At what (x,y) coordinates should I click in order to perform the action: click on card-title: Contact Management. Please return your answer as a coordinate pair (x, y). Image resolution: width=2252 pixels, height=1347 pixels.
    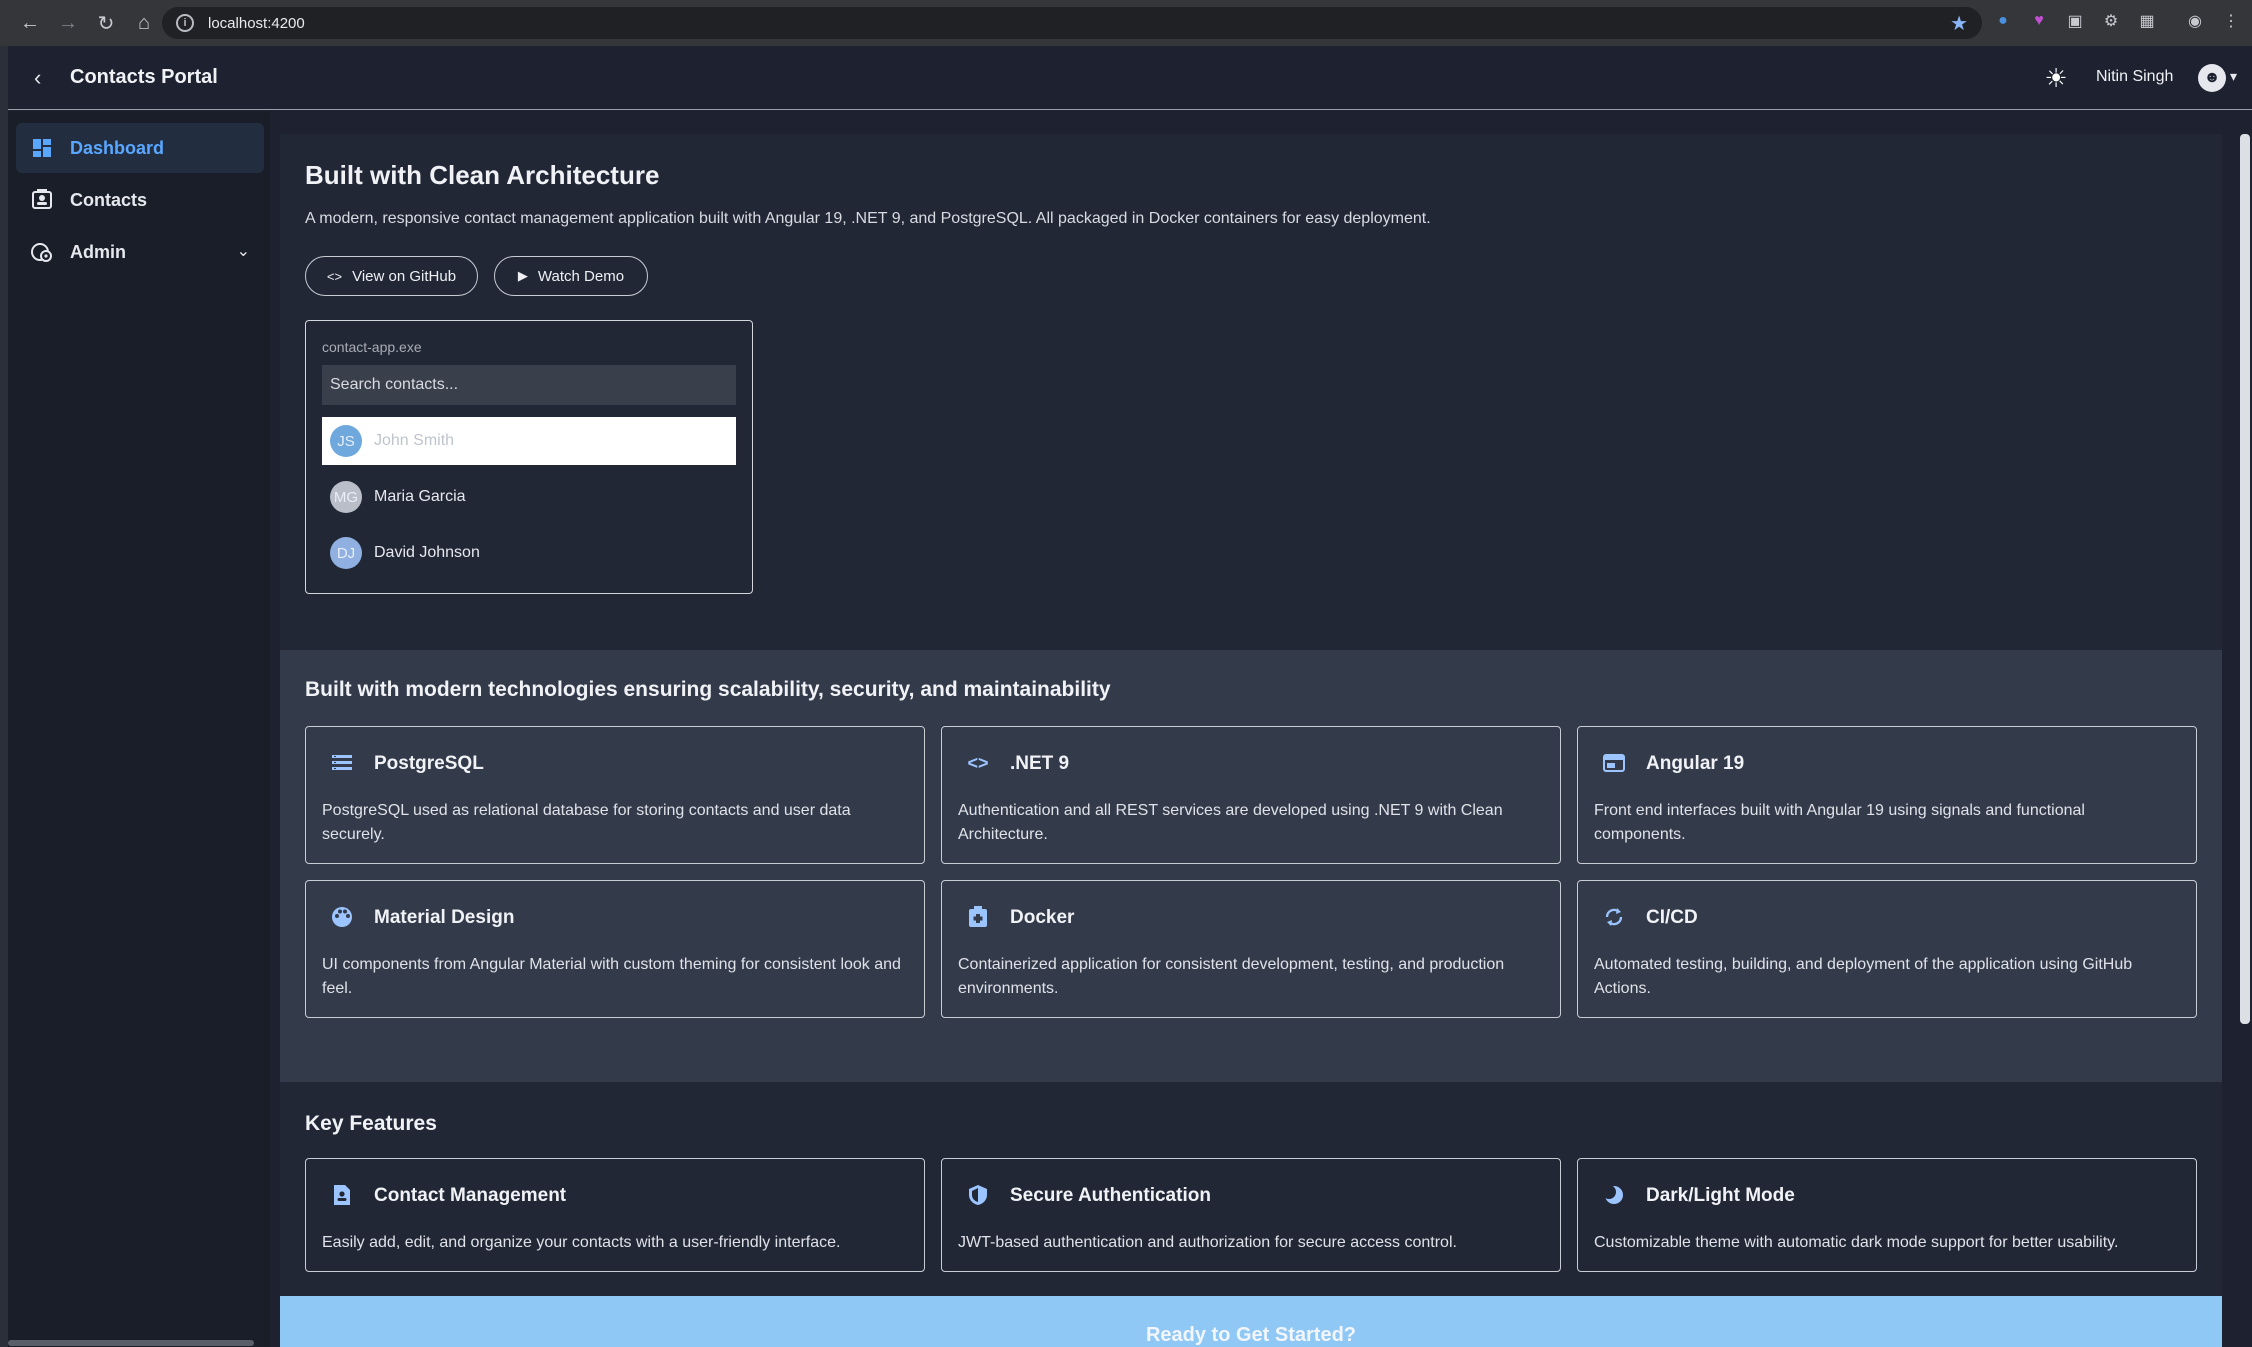
    Looking at the image, I should click on (470, 1195).